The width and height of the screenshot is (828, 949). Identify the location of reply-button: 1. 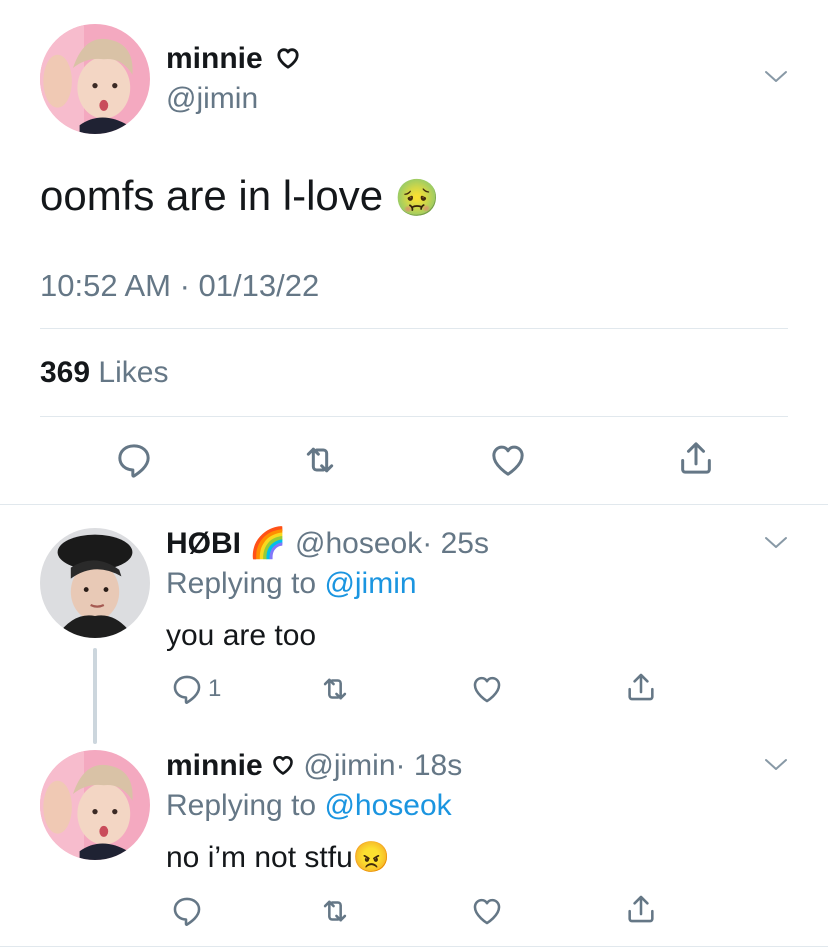
(195, 689).